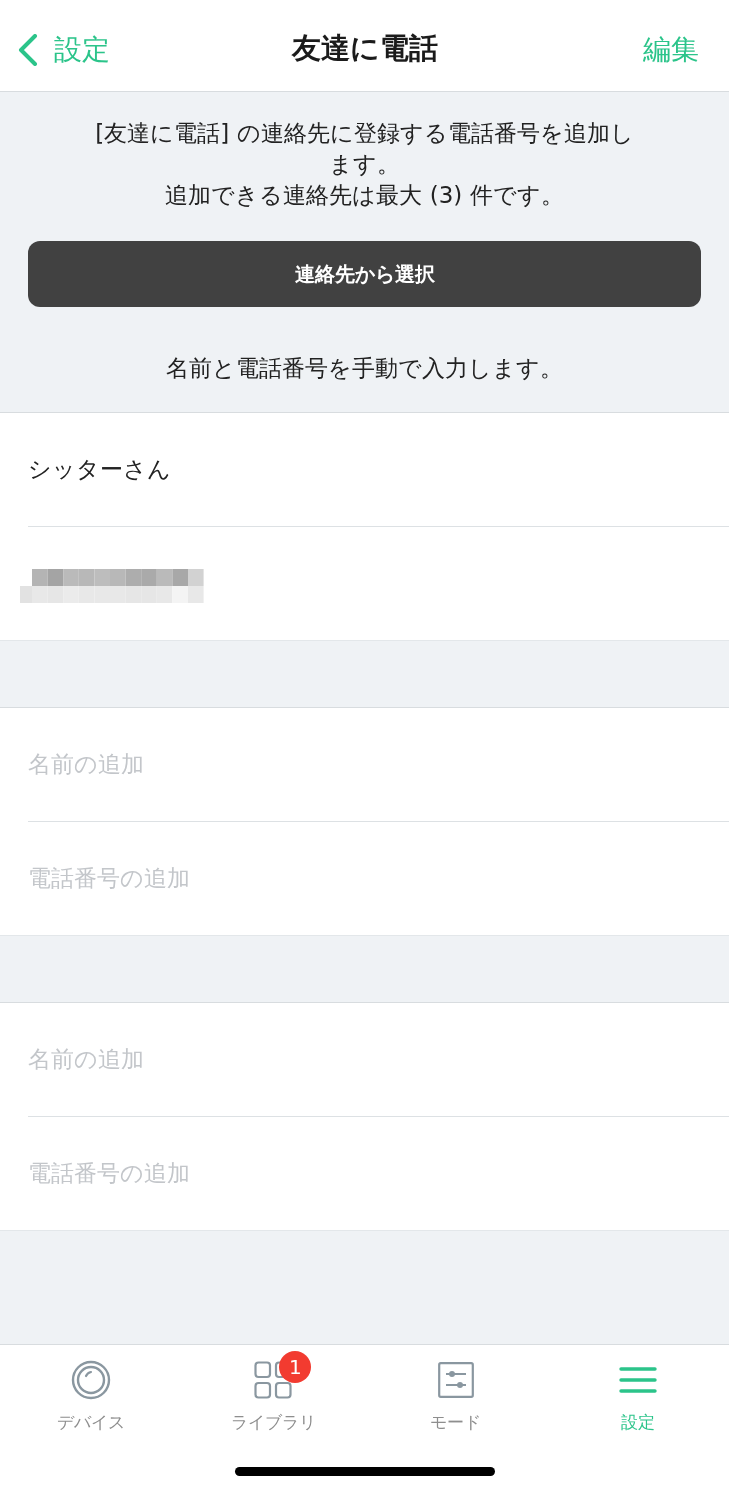  Describe the element at coordinates (91, 1380) in the screenshot. I see `circle-ring-icon` at that location.